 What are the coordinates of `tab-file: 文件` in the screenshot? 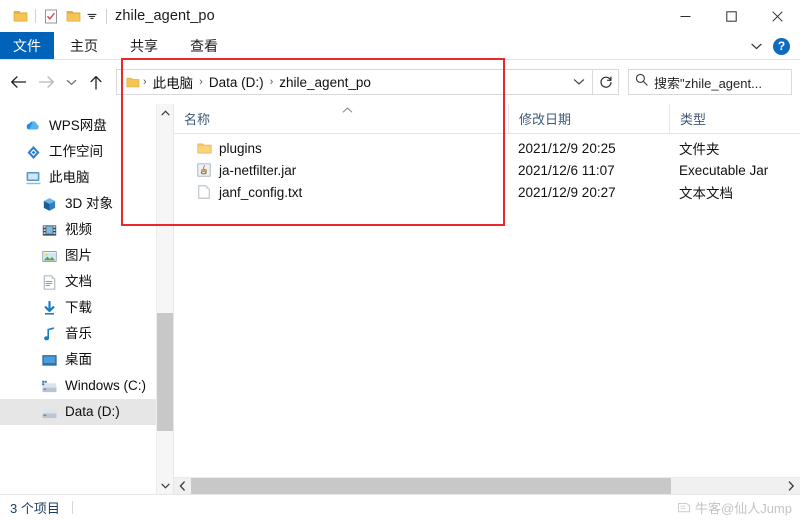 It's located at (27, 45).